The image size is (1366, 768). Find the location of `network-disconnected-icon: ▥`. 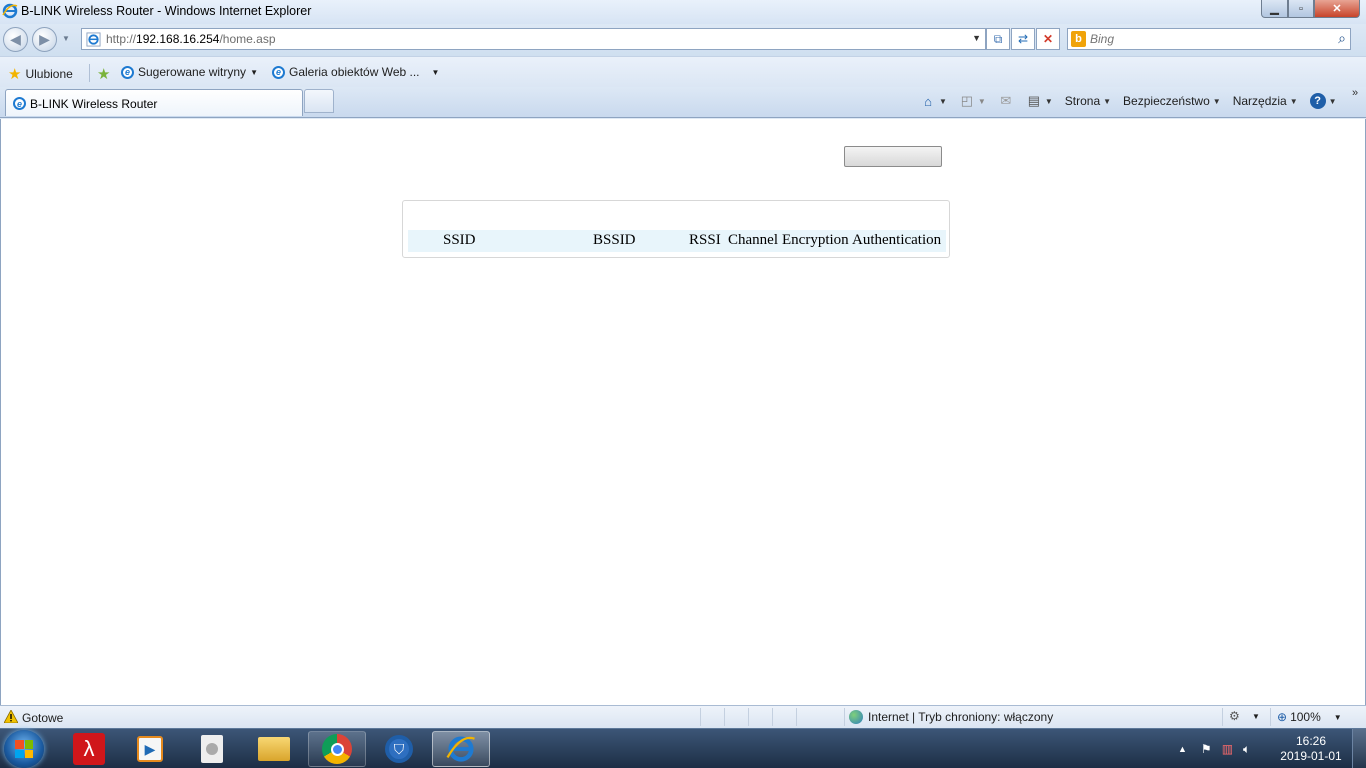

network-disconnected-icon: ▥ is located at coordinates (1227, 749).